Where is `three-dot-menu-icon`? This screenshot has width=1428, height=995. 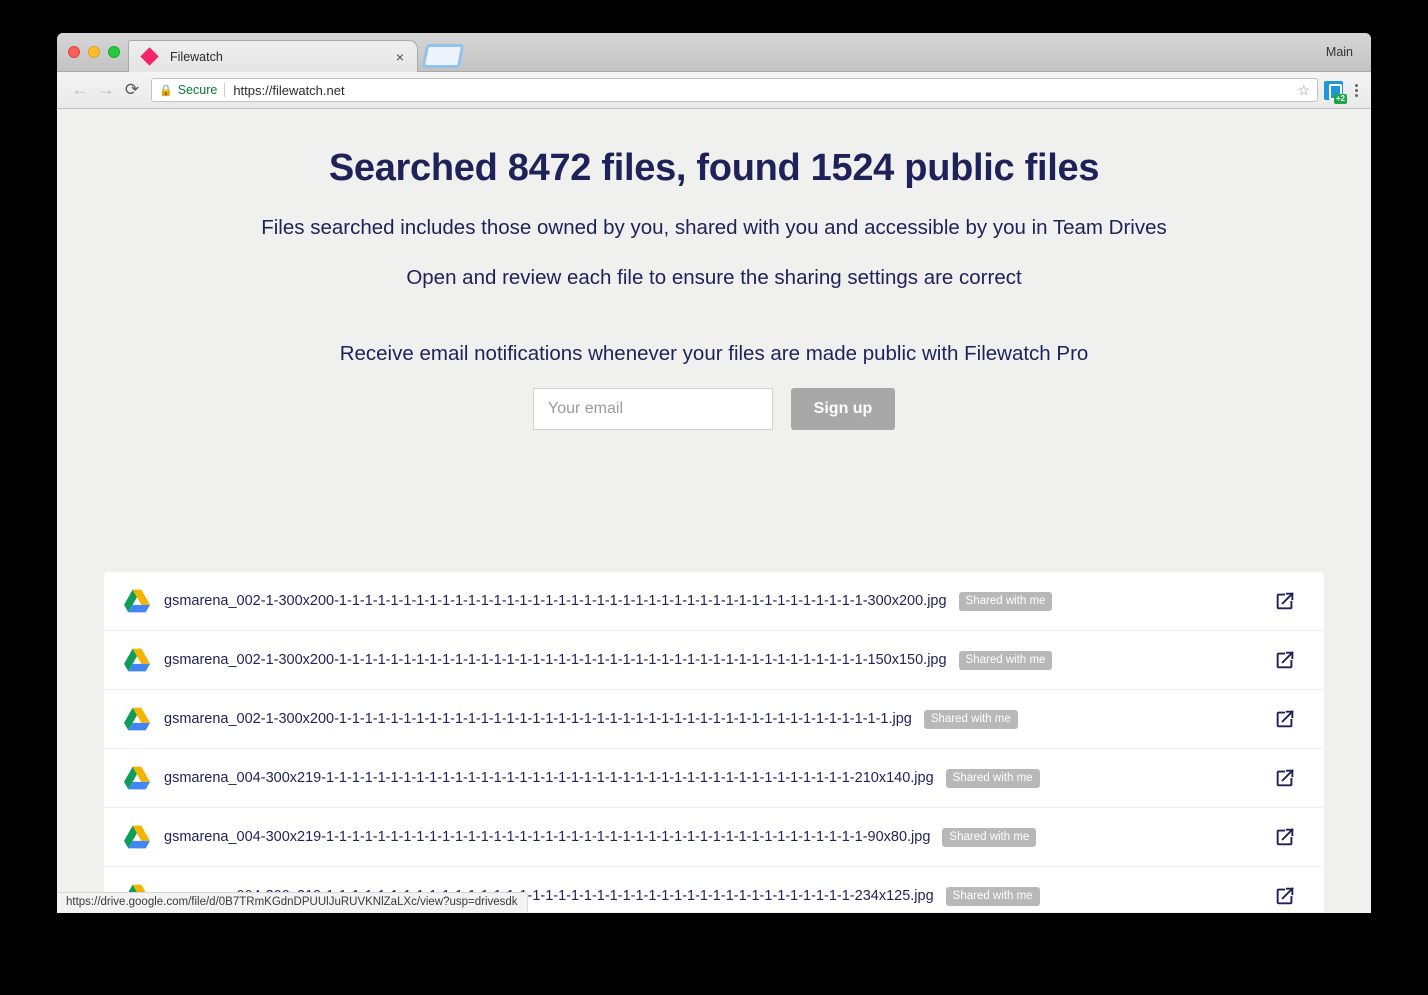 three-dot-menu-icon is located at coordinates (1356, 90).